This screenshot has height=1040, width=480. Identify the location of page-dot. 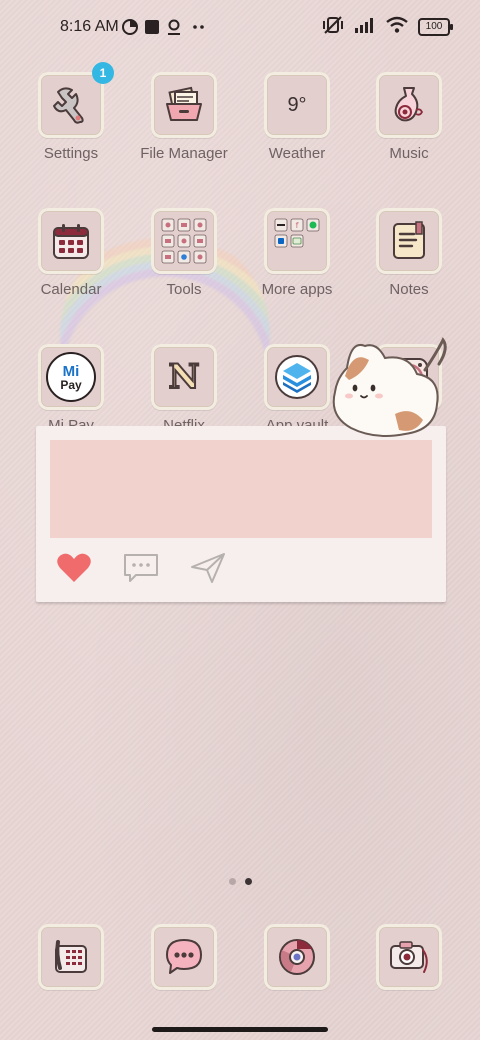
(232, 881).